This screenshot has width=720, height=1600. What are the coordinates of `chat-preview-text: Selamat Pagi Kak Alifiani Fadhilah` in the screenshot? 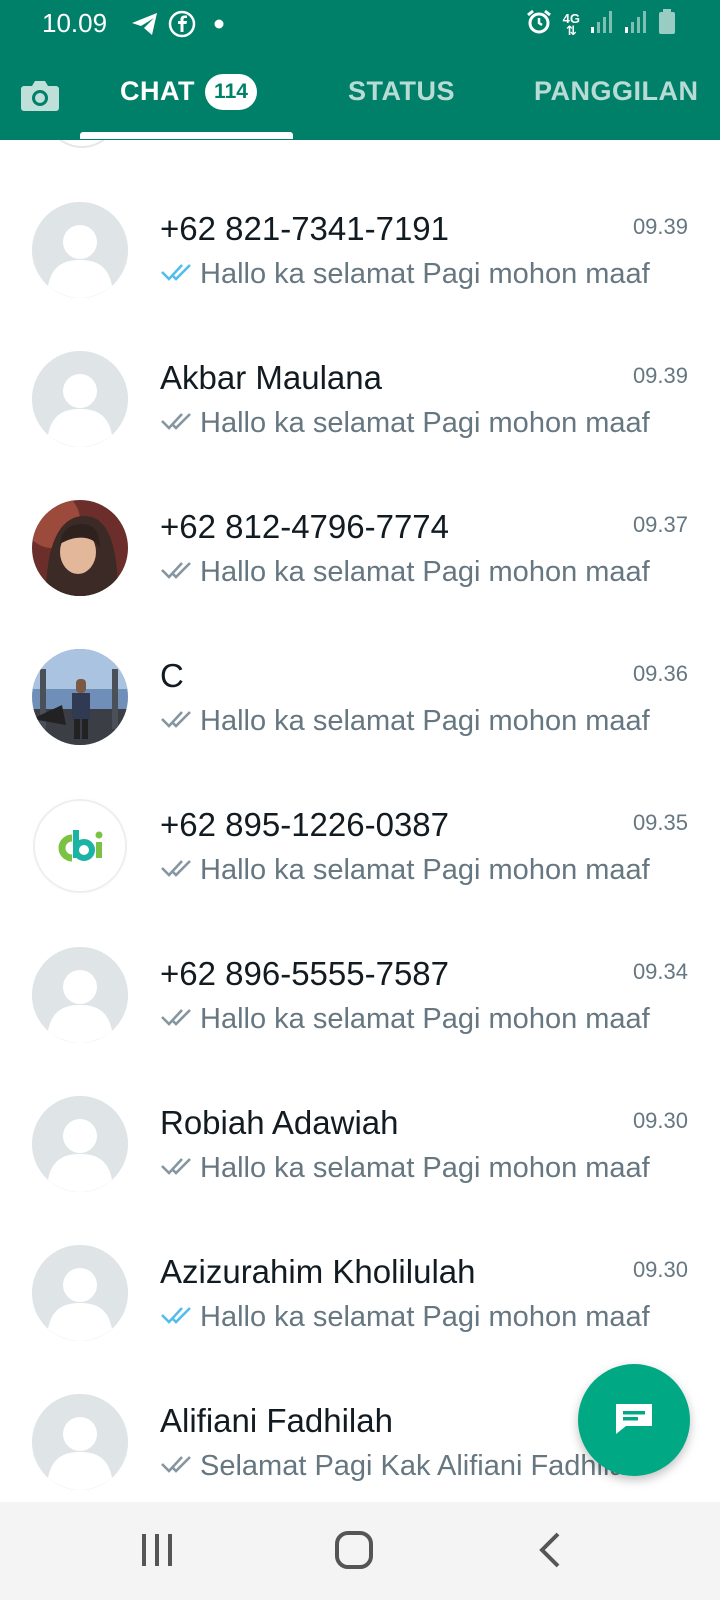 It's located at (421, 1466).